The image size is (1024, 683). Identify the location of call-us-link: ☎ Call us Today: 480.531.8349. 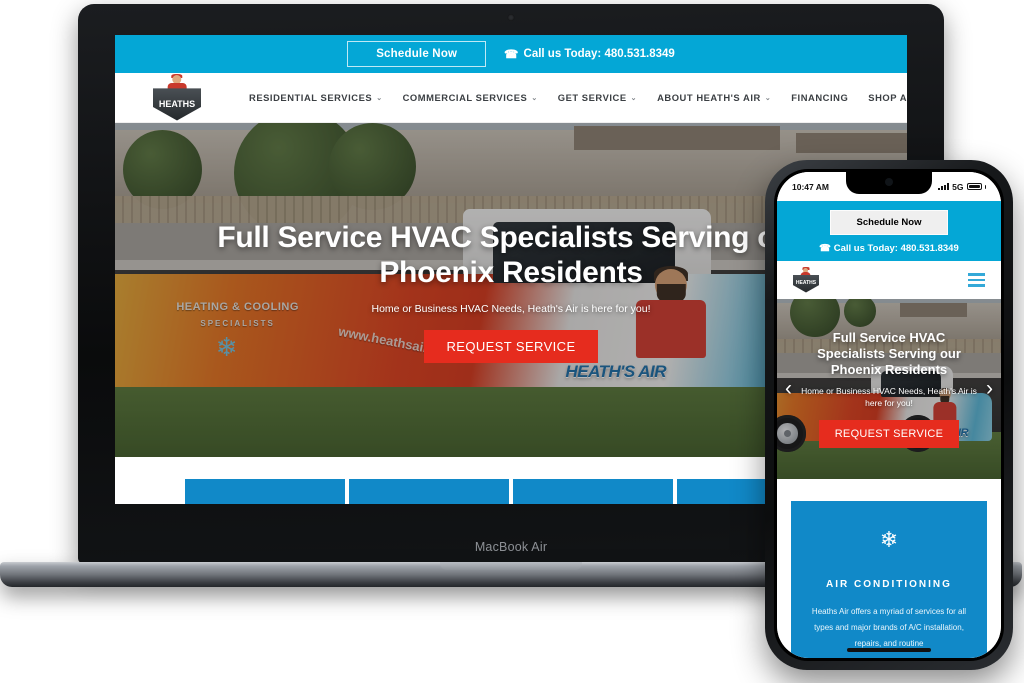
(589, 54).